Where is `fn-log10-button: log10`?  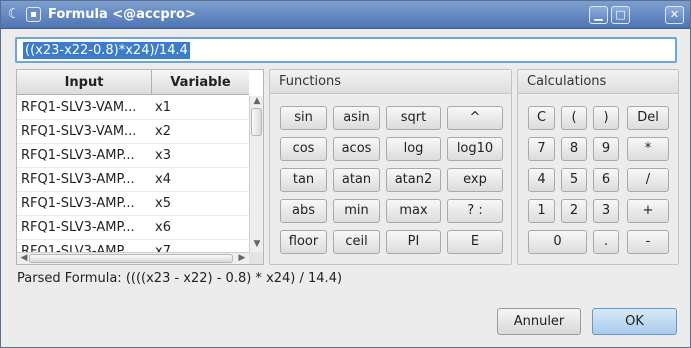 fn-log10-button: log10 is located at coordinates (475, 149).